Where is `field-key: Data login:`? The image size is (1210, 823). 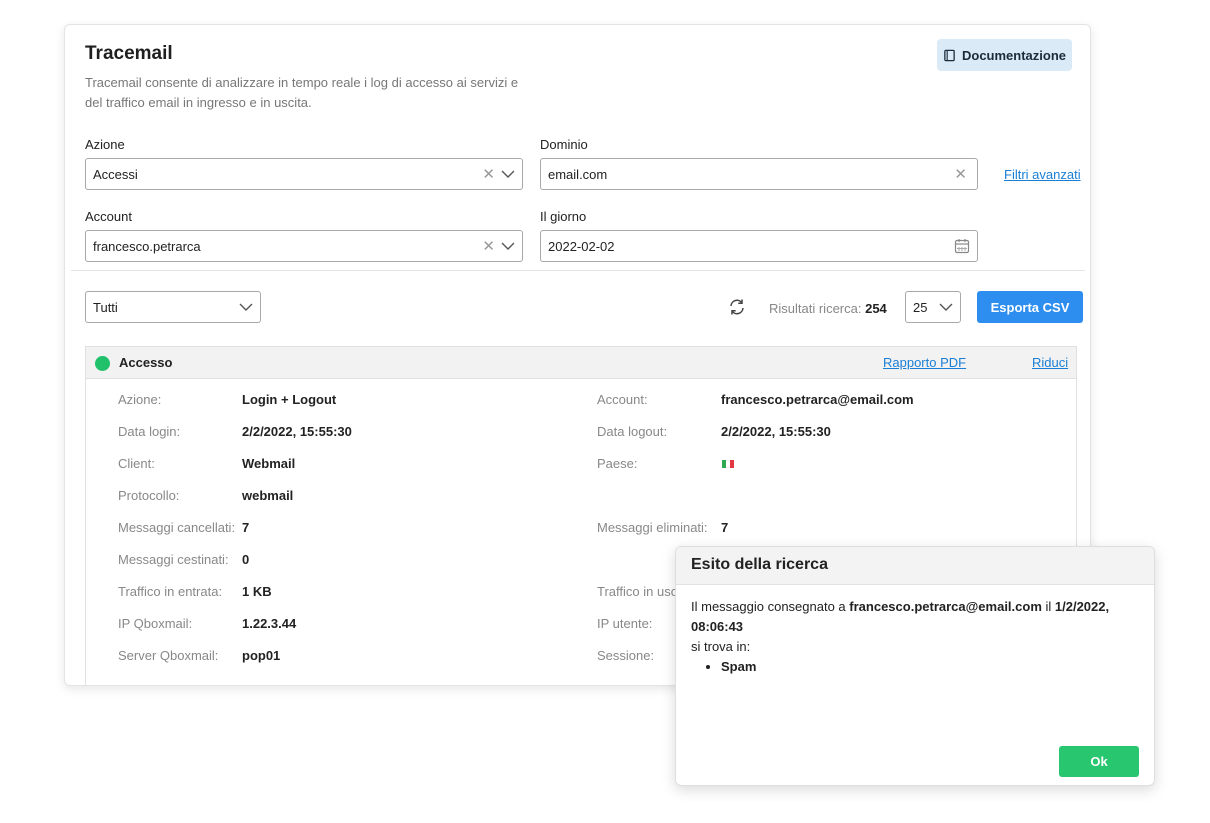
field-key: Data login: is located at coordinates (149, 431).